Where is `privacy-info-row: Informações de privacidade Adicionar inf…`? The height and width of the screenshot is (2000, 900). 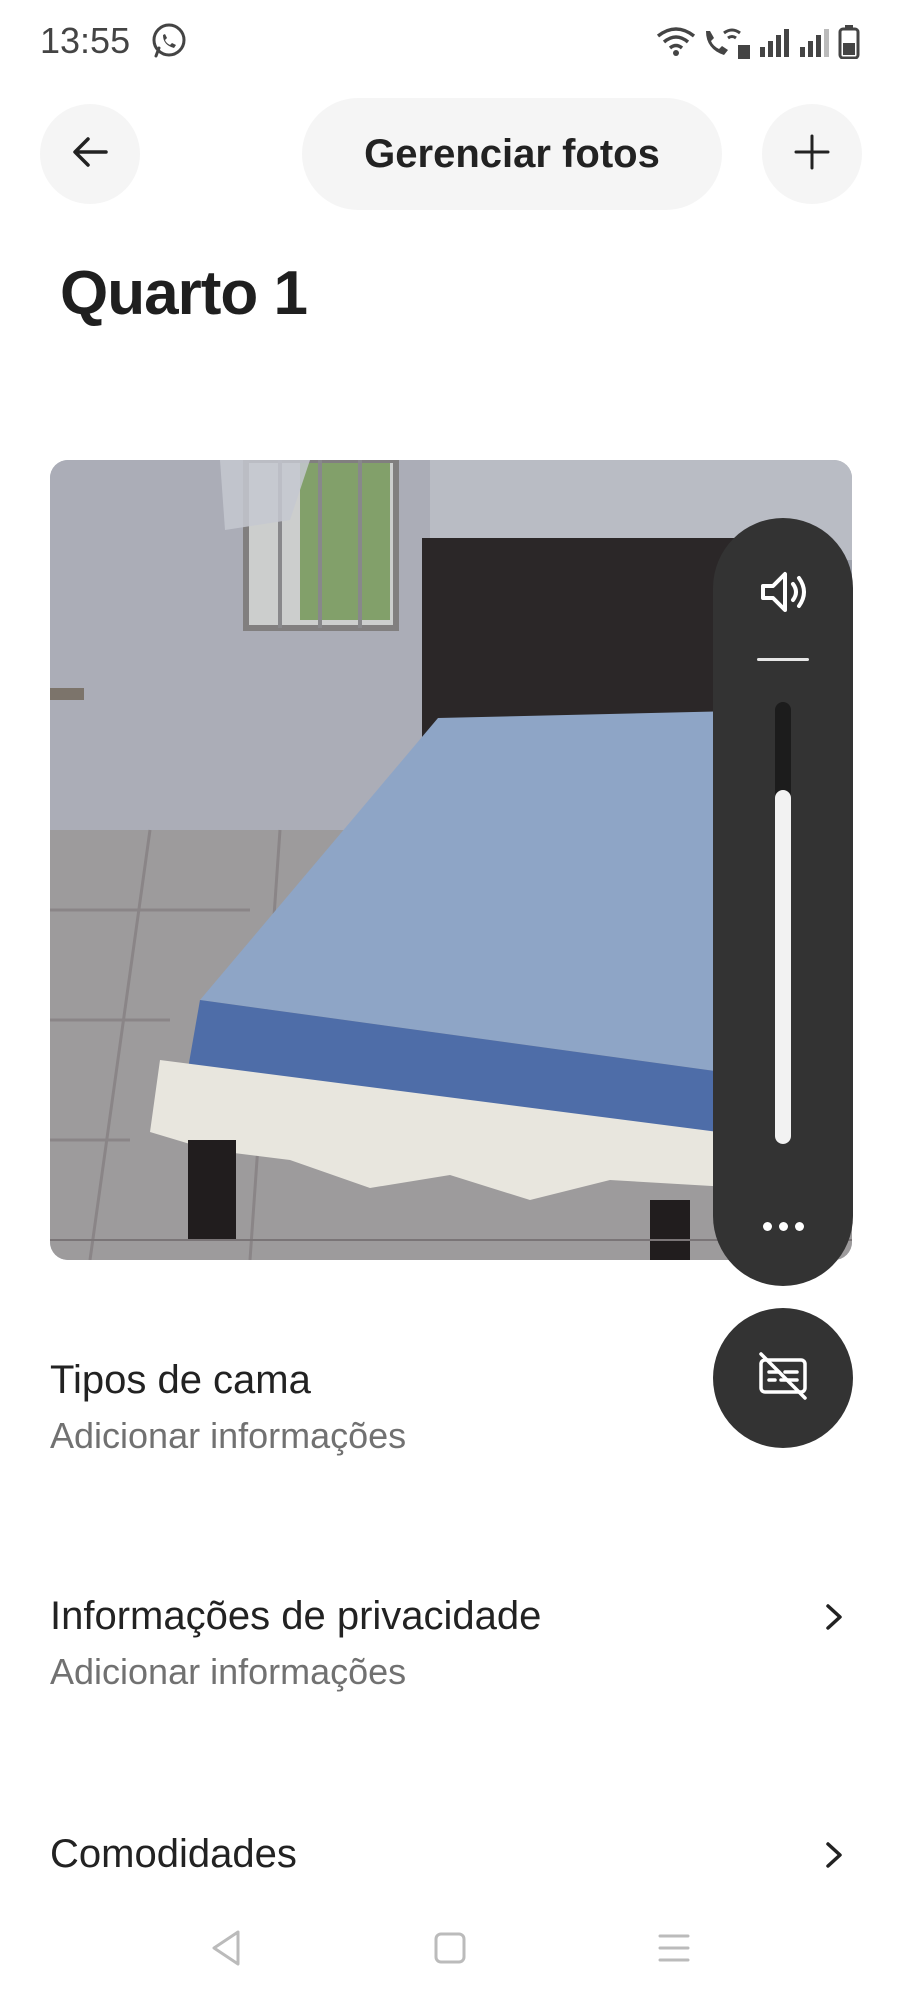 privacy-info-row: Informações de privacidade Adicionar inf… is located at coordinates (450, 1643).